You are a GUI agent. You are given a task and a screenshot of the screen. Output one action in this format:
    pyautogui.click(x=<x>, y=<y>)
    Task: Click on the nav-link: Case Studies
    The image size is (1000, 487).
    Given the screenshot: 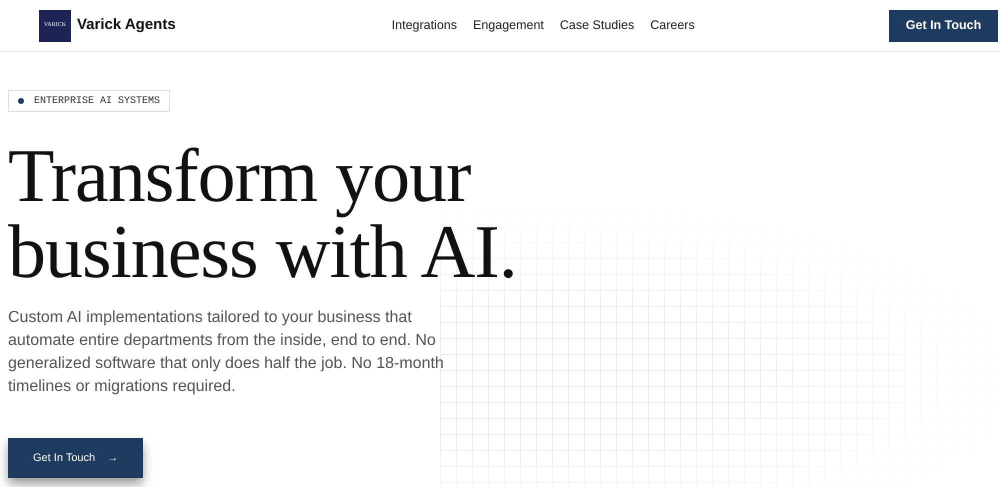 What is the action you would take?
    pyautogui.click(x=597, y=25)
    